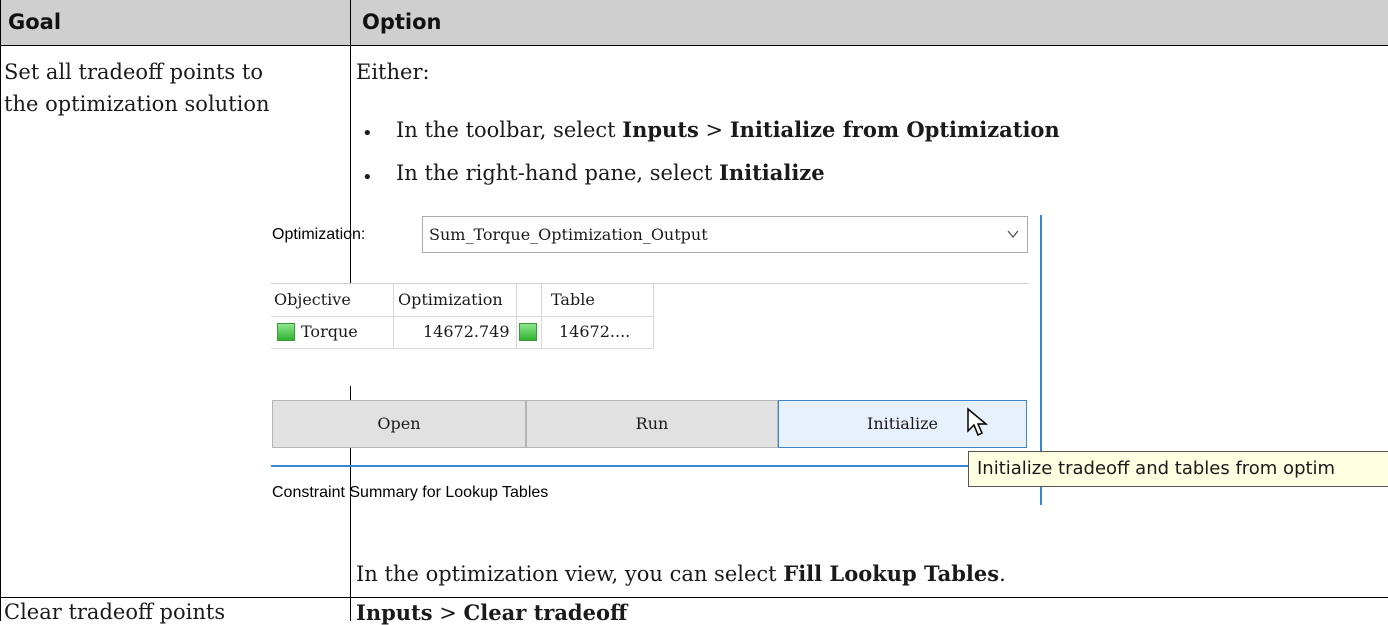 The image size is (1388, 625). What do you see at coordinates (450, 300) in the screenshot?
I see `col-optimization: Optimization` at bounding box center [450, 300].